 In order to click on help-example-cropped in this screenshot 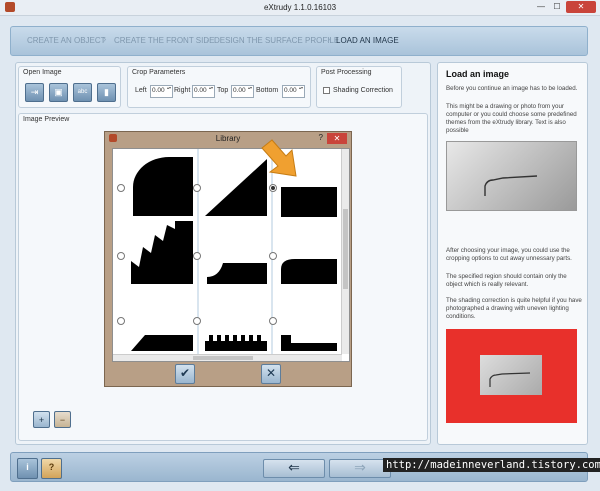, I will do `click(511, 376)`.